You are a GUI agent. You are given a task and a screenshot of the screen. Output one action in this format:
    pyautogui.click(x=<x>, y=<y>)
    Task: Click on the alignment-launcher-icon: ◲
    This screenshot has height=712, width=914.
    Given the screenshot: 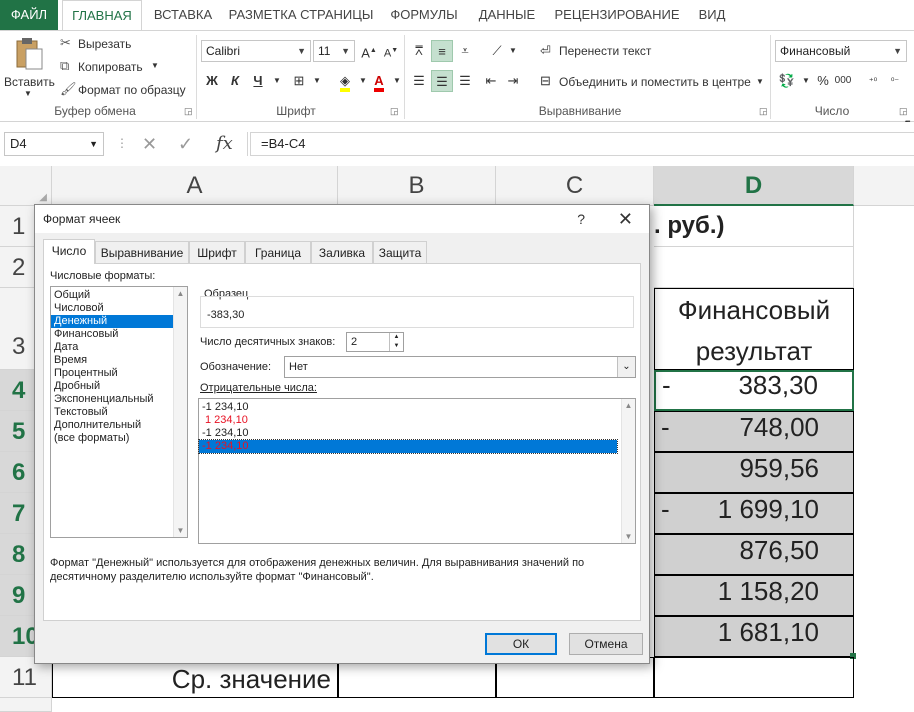 What is the action you would take?
    pyautogui.click(x=763, y=111)
    